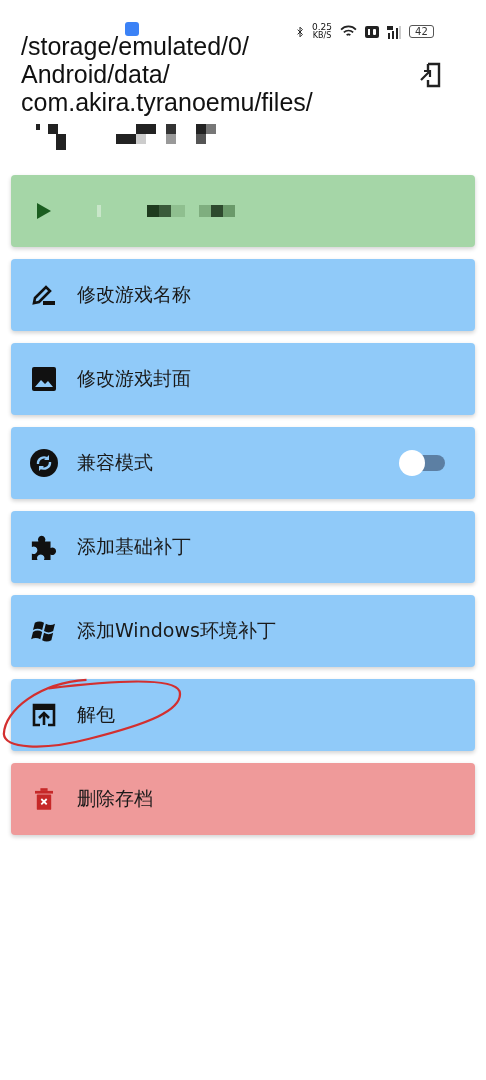  I want to click on action-button: 删除存档, so click(243, 799).